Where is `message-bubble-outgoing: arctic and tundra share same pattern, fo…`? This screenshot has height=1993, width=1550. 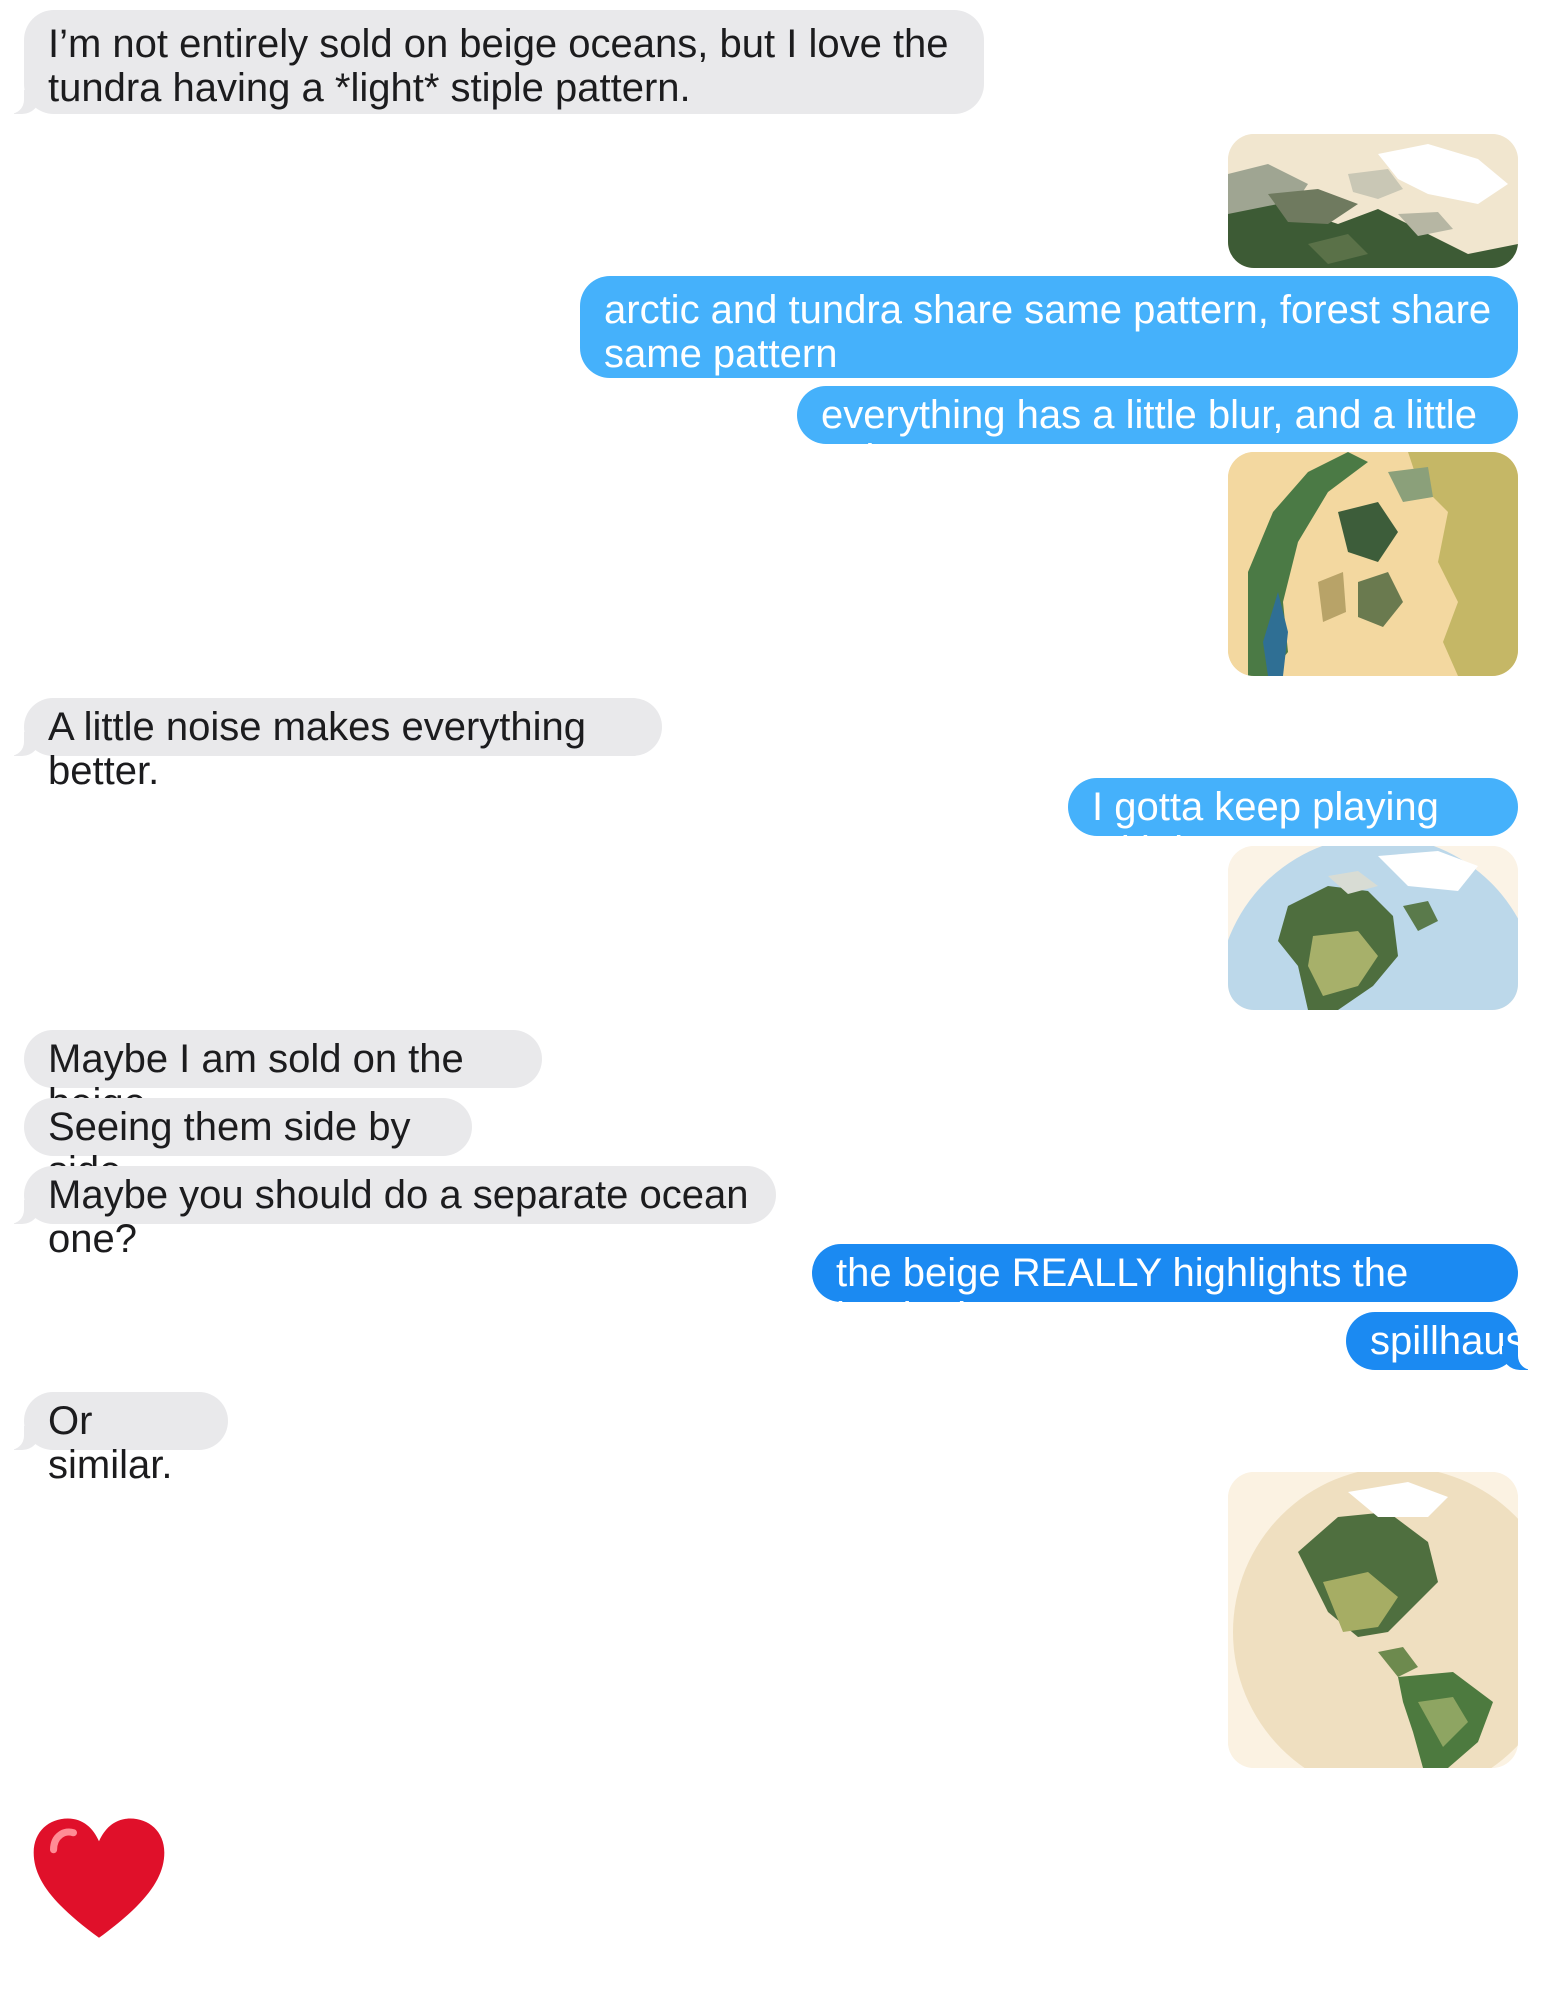
message-bubble-outgoing: arctic and tundra share same pattern, fo… is located at coordinates (1049, 327).